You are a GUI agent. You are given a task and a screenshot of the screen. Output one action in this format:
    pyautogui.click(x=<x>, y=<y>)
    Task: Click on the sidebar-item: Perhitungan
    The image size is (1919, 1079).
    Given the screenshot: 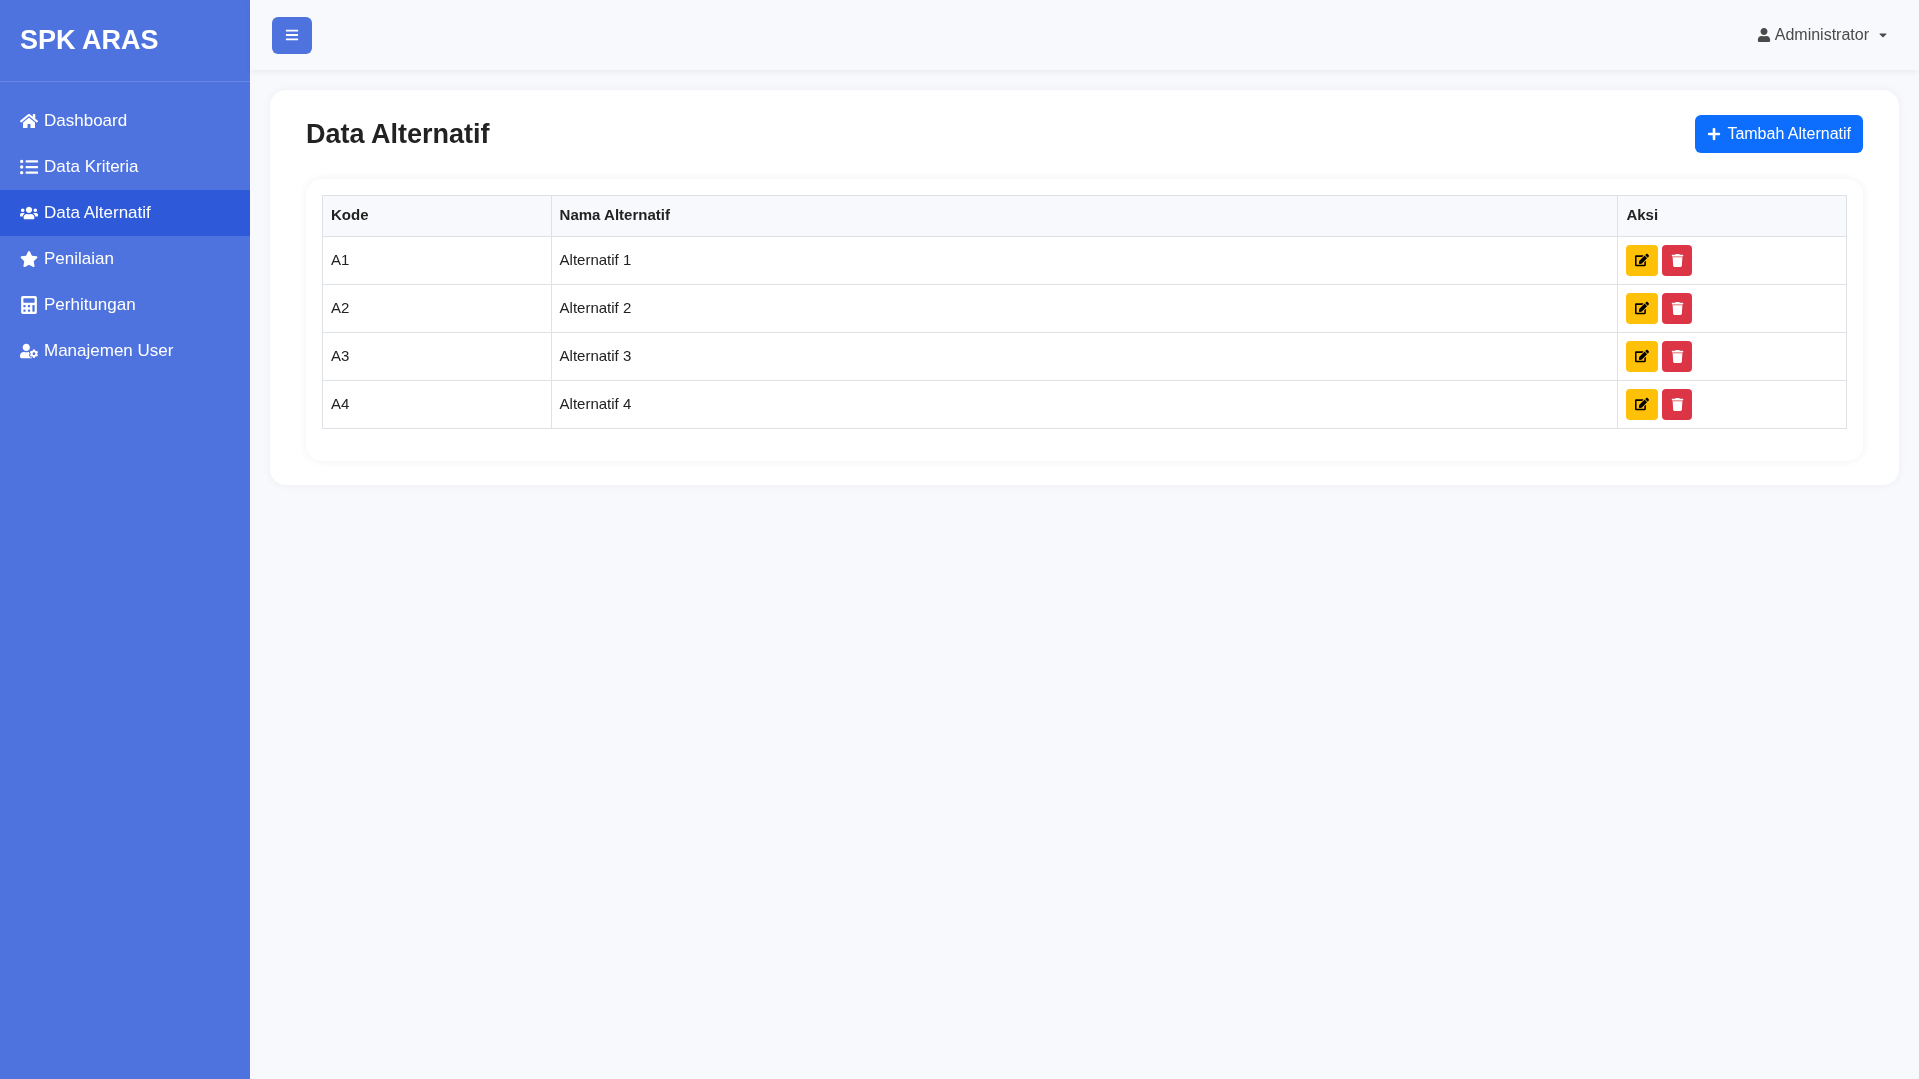 What is the action you would take?
    pyautogui.click(x=125, y=305)
    